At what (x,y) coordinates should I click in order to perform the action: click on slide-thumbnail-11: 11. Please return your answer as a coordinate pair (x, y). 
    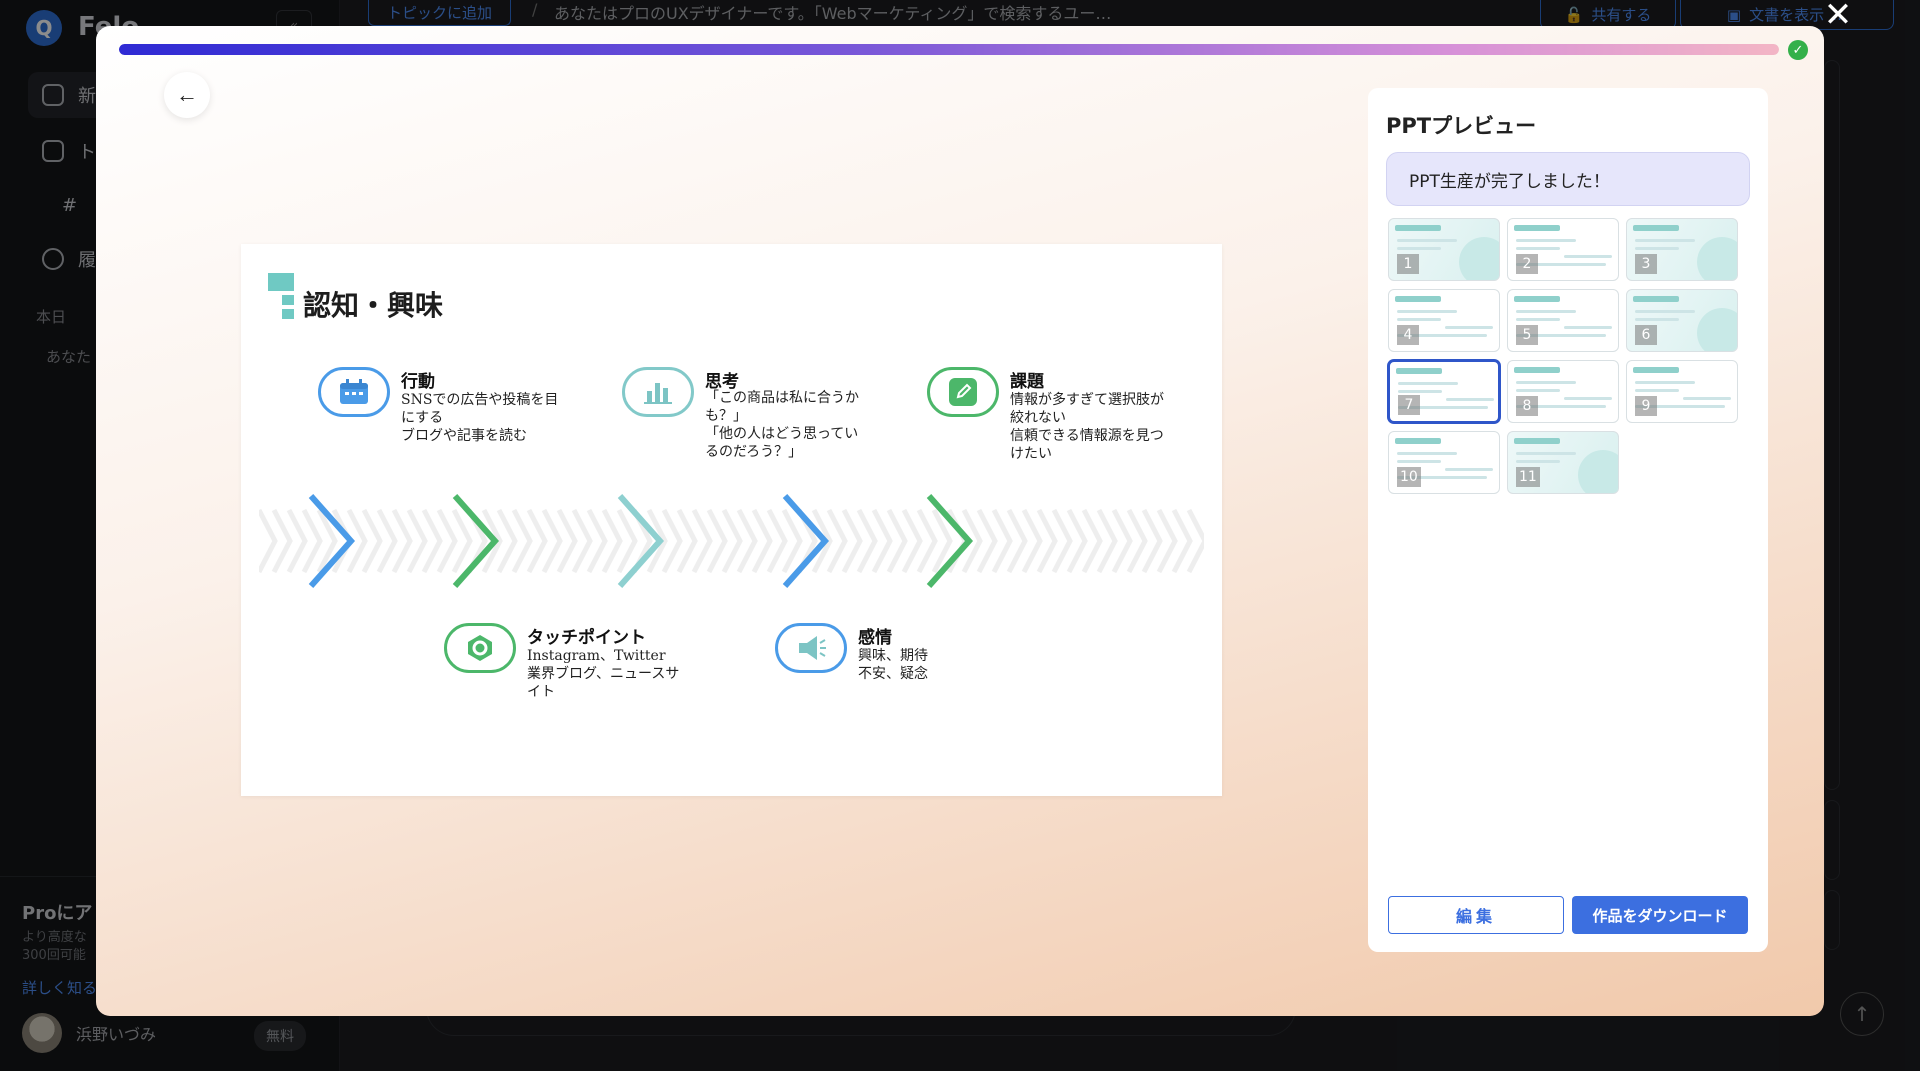
    Looking at the image, I should click on (1563, 462).